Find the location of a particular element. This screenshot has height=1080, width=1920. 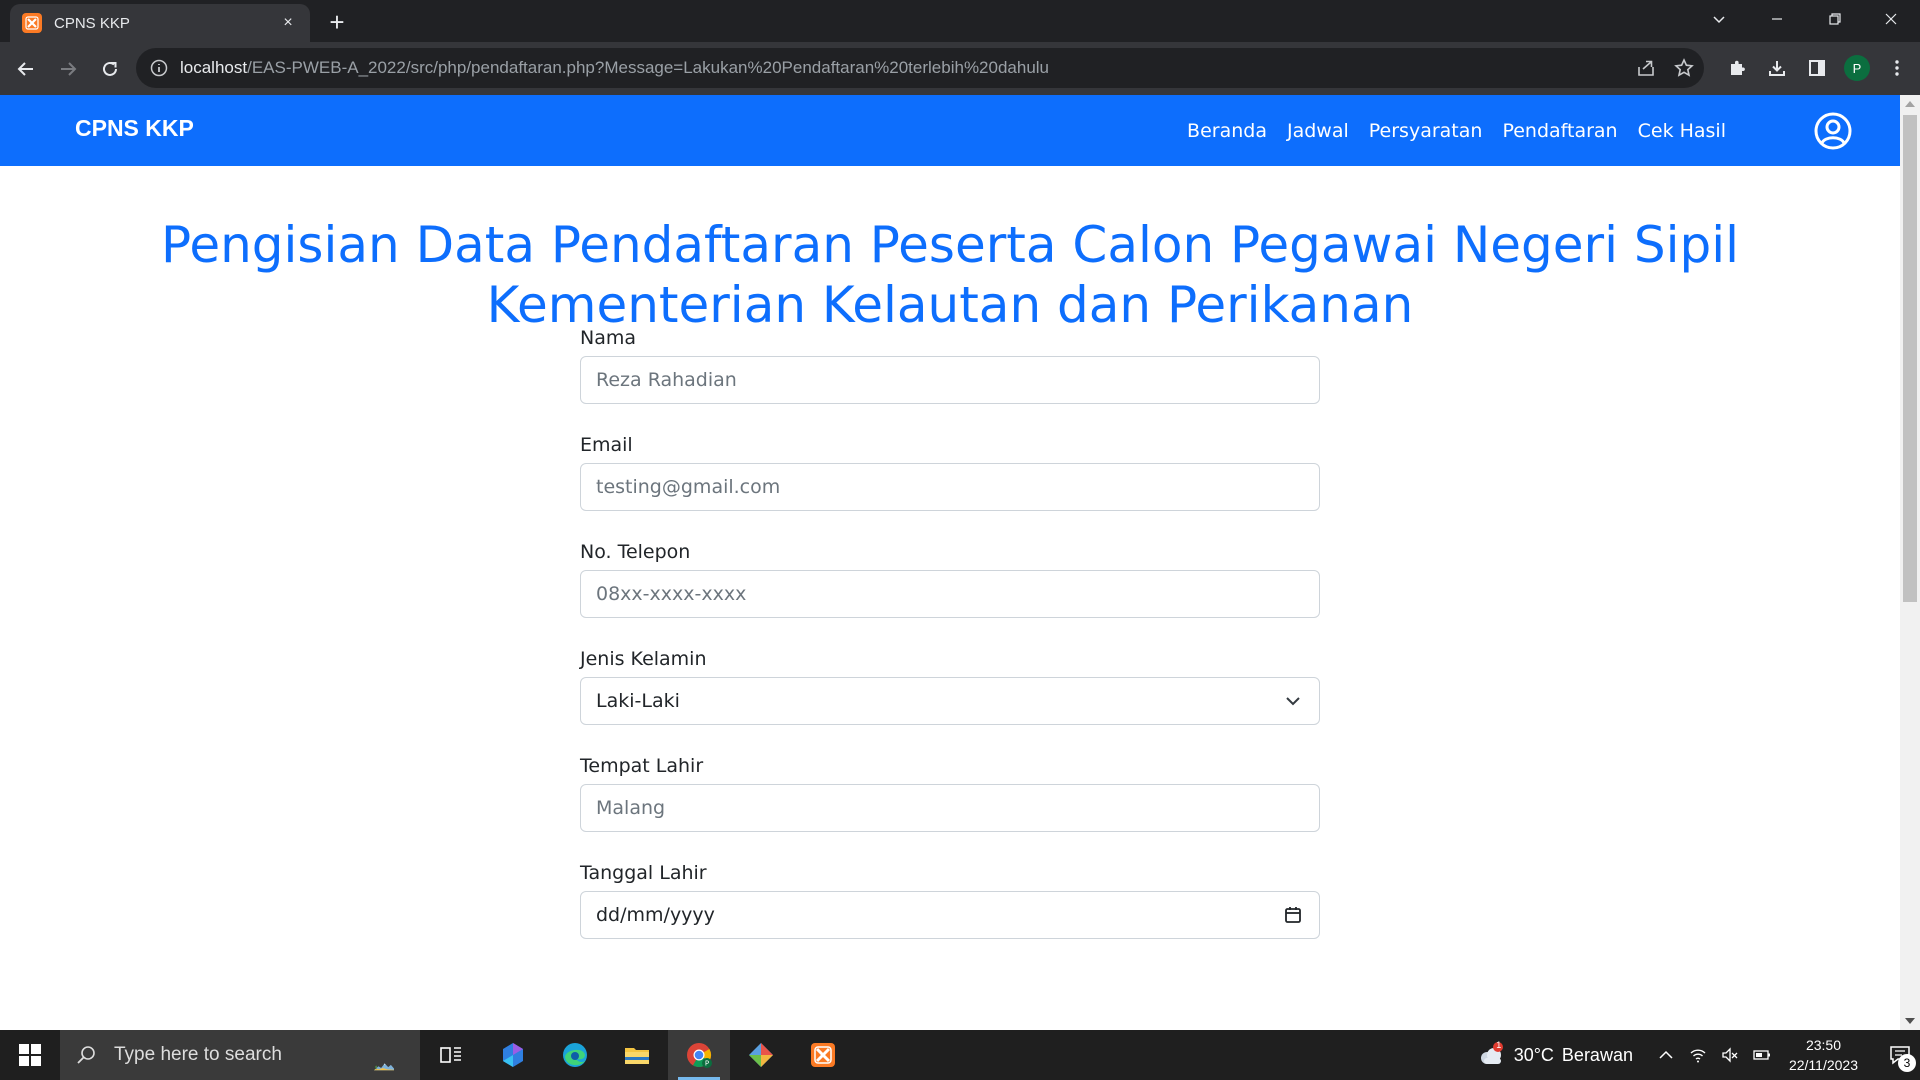

edge-app is located at coordinates (575, 1055).